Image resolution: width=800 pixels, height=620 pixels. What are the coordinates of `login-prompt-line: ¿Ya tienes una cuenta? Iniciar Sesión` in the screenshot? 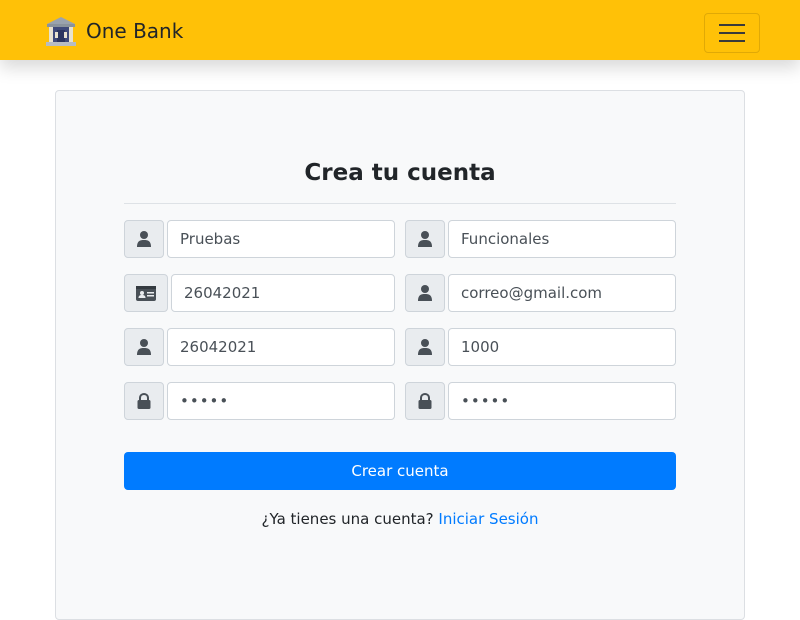 It's located at (400, 519).